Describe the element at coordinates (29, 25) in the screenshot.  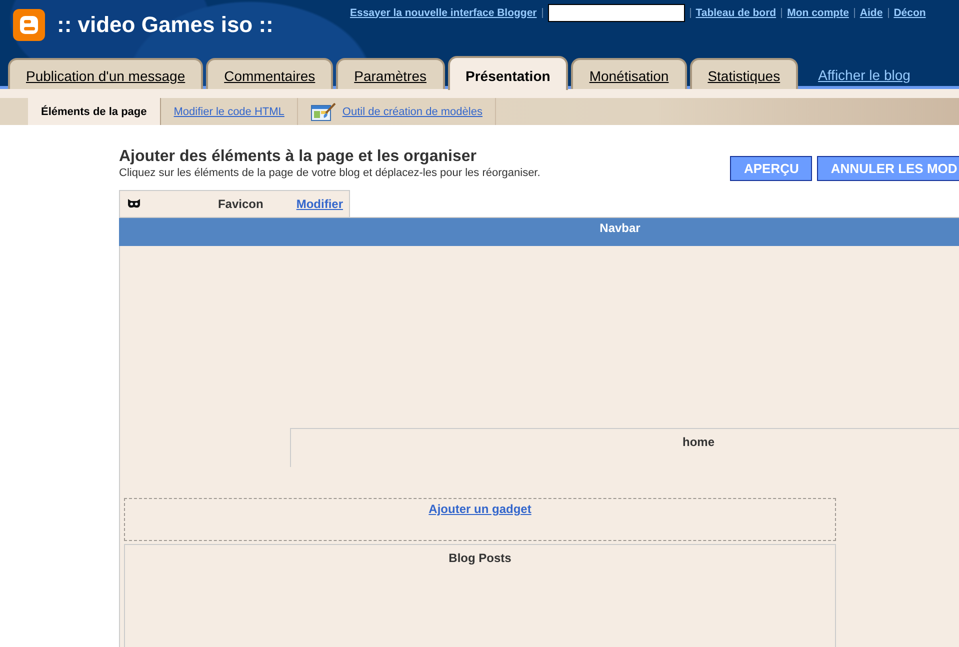
I see `logo-icon` at that location.